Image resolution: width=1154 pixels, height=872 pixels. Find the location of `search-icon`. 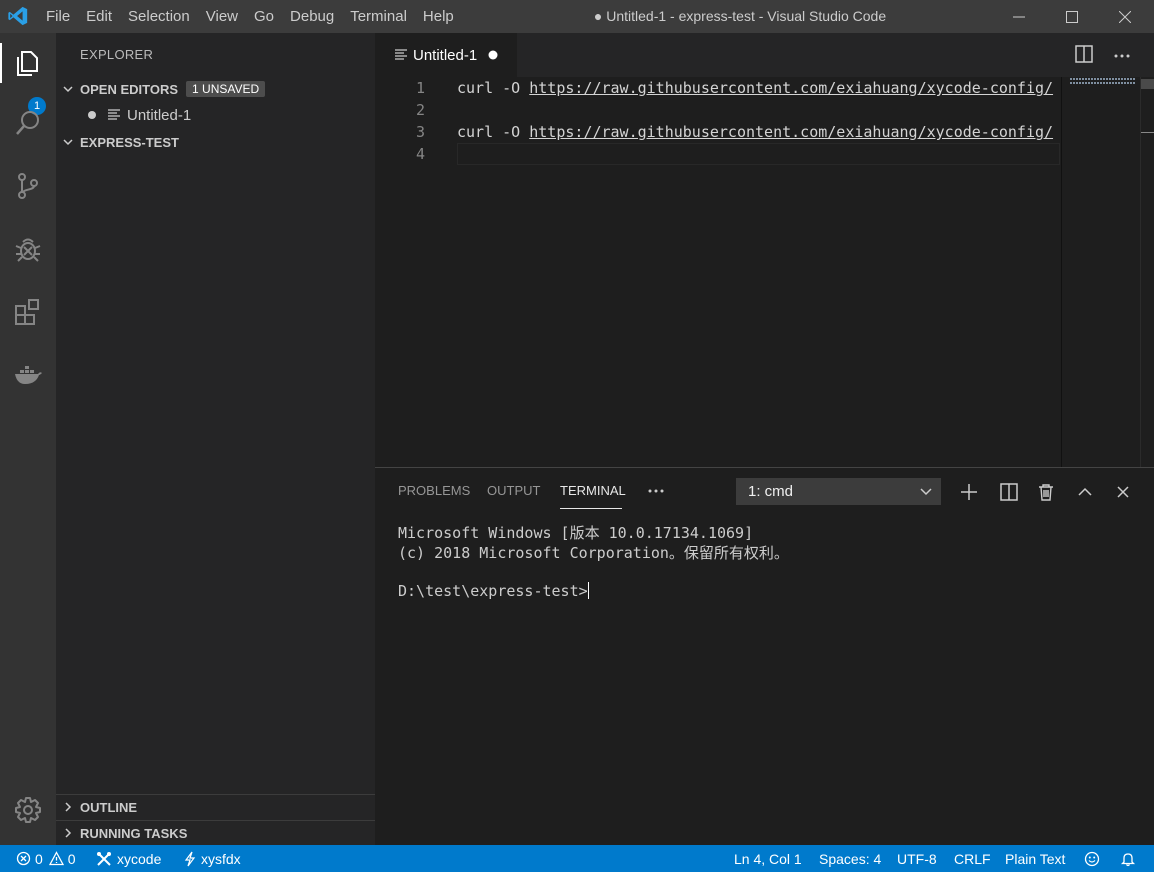

search-icon is located at coordinates (27, 123).